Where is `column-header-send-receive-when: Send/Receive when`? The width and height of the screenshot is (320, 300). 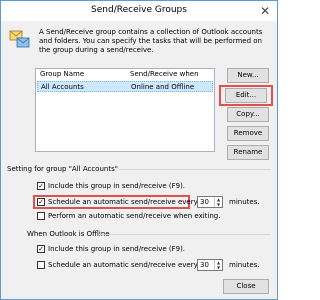 column-header-send-receive-when: Send/Receive when is located at coordinates (164, 74).